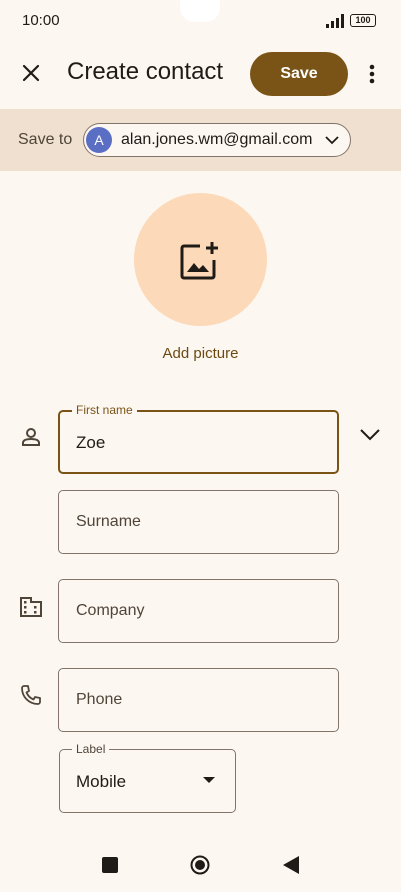 Image resolution: width=401 pixels, height=892 pixels. Describe the element at coordinates (91, 442) in the screenshot. I see `first-name-value: Zoe` at that location.